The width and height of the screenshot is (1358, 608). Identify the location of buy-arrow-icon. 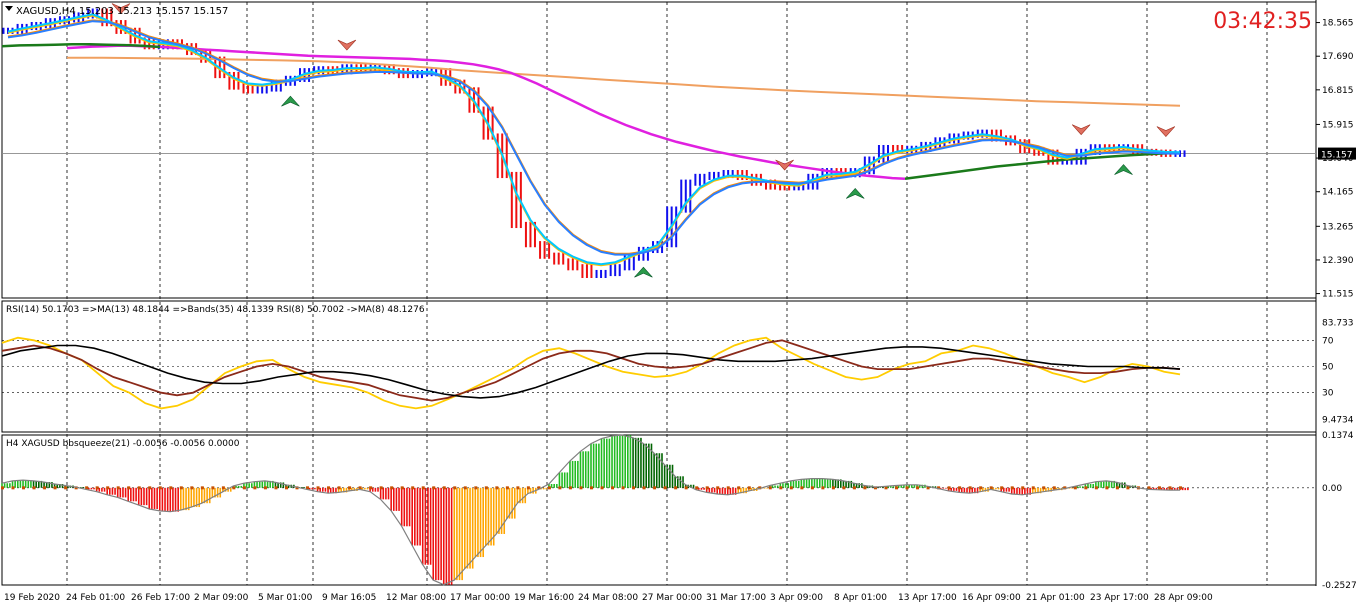
(1123, 169).